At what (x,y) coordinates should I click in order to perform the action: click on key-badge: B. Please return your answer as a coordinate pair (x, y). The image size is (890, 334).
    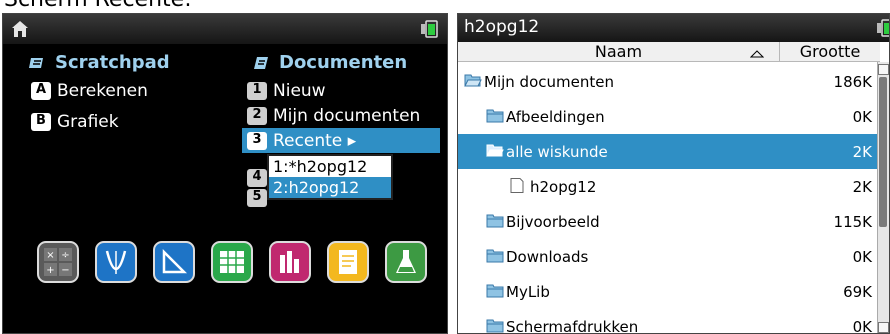
    Looking at the image, I should click on (41, 122).